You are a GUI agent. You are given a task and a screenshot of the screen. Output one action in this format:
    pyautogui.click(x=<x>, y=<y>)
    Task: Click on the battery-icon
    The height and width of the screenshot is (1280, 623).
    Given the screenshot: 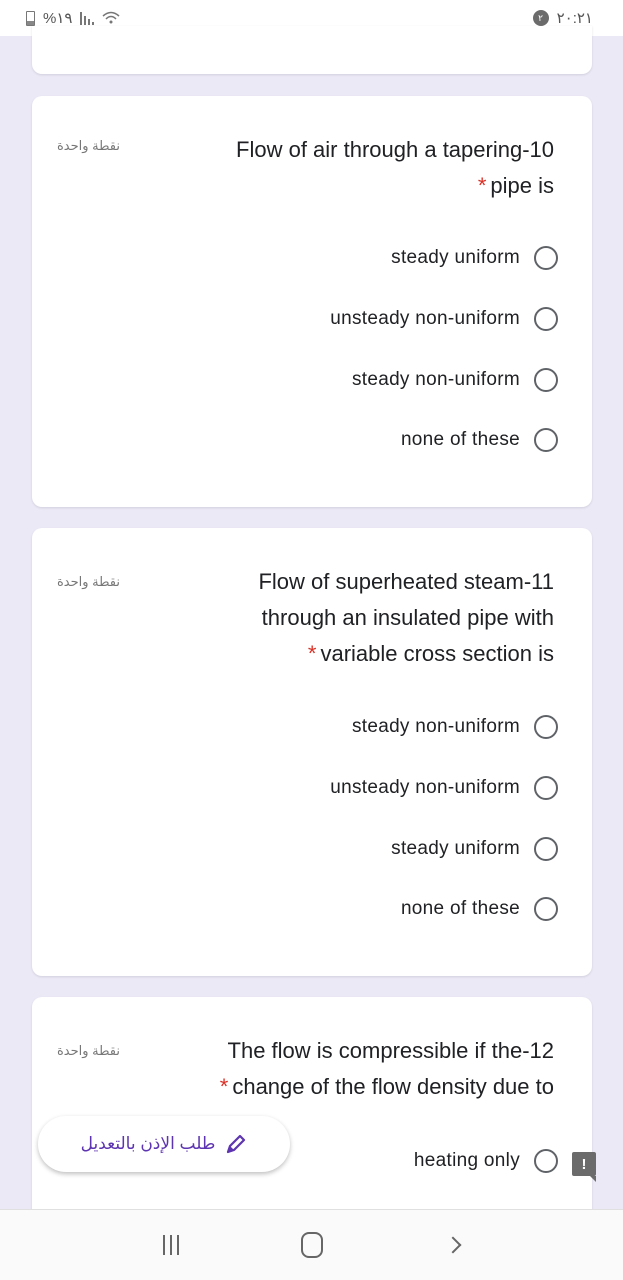 What is the action you would take?
    pyautogui.click(x=30, y=18)
    